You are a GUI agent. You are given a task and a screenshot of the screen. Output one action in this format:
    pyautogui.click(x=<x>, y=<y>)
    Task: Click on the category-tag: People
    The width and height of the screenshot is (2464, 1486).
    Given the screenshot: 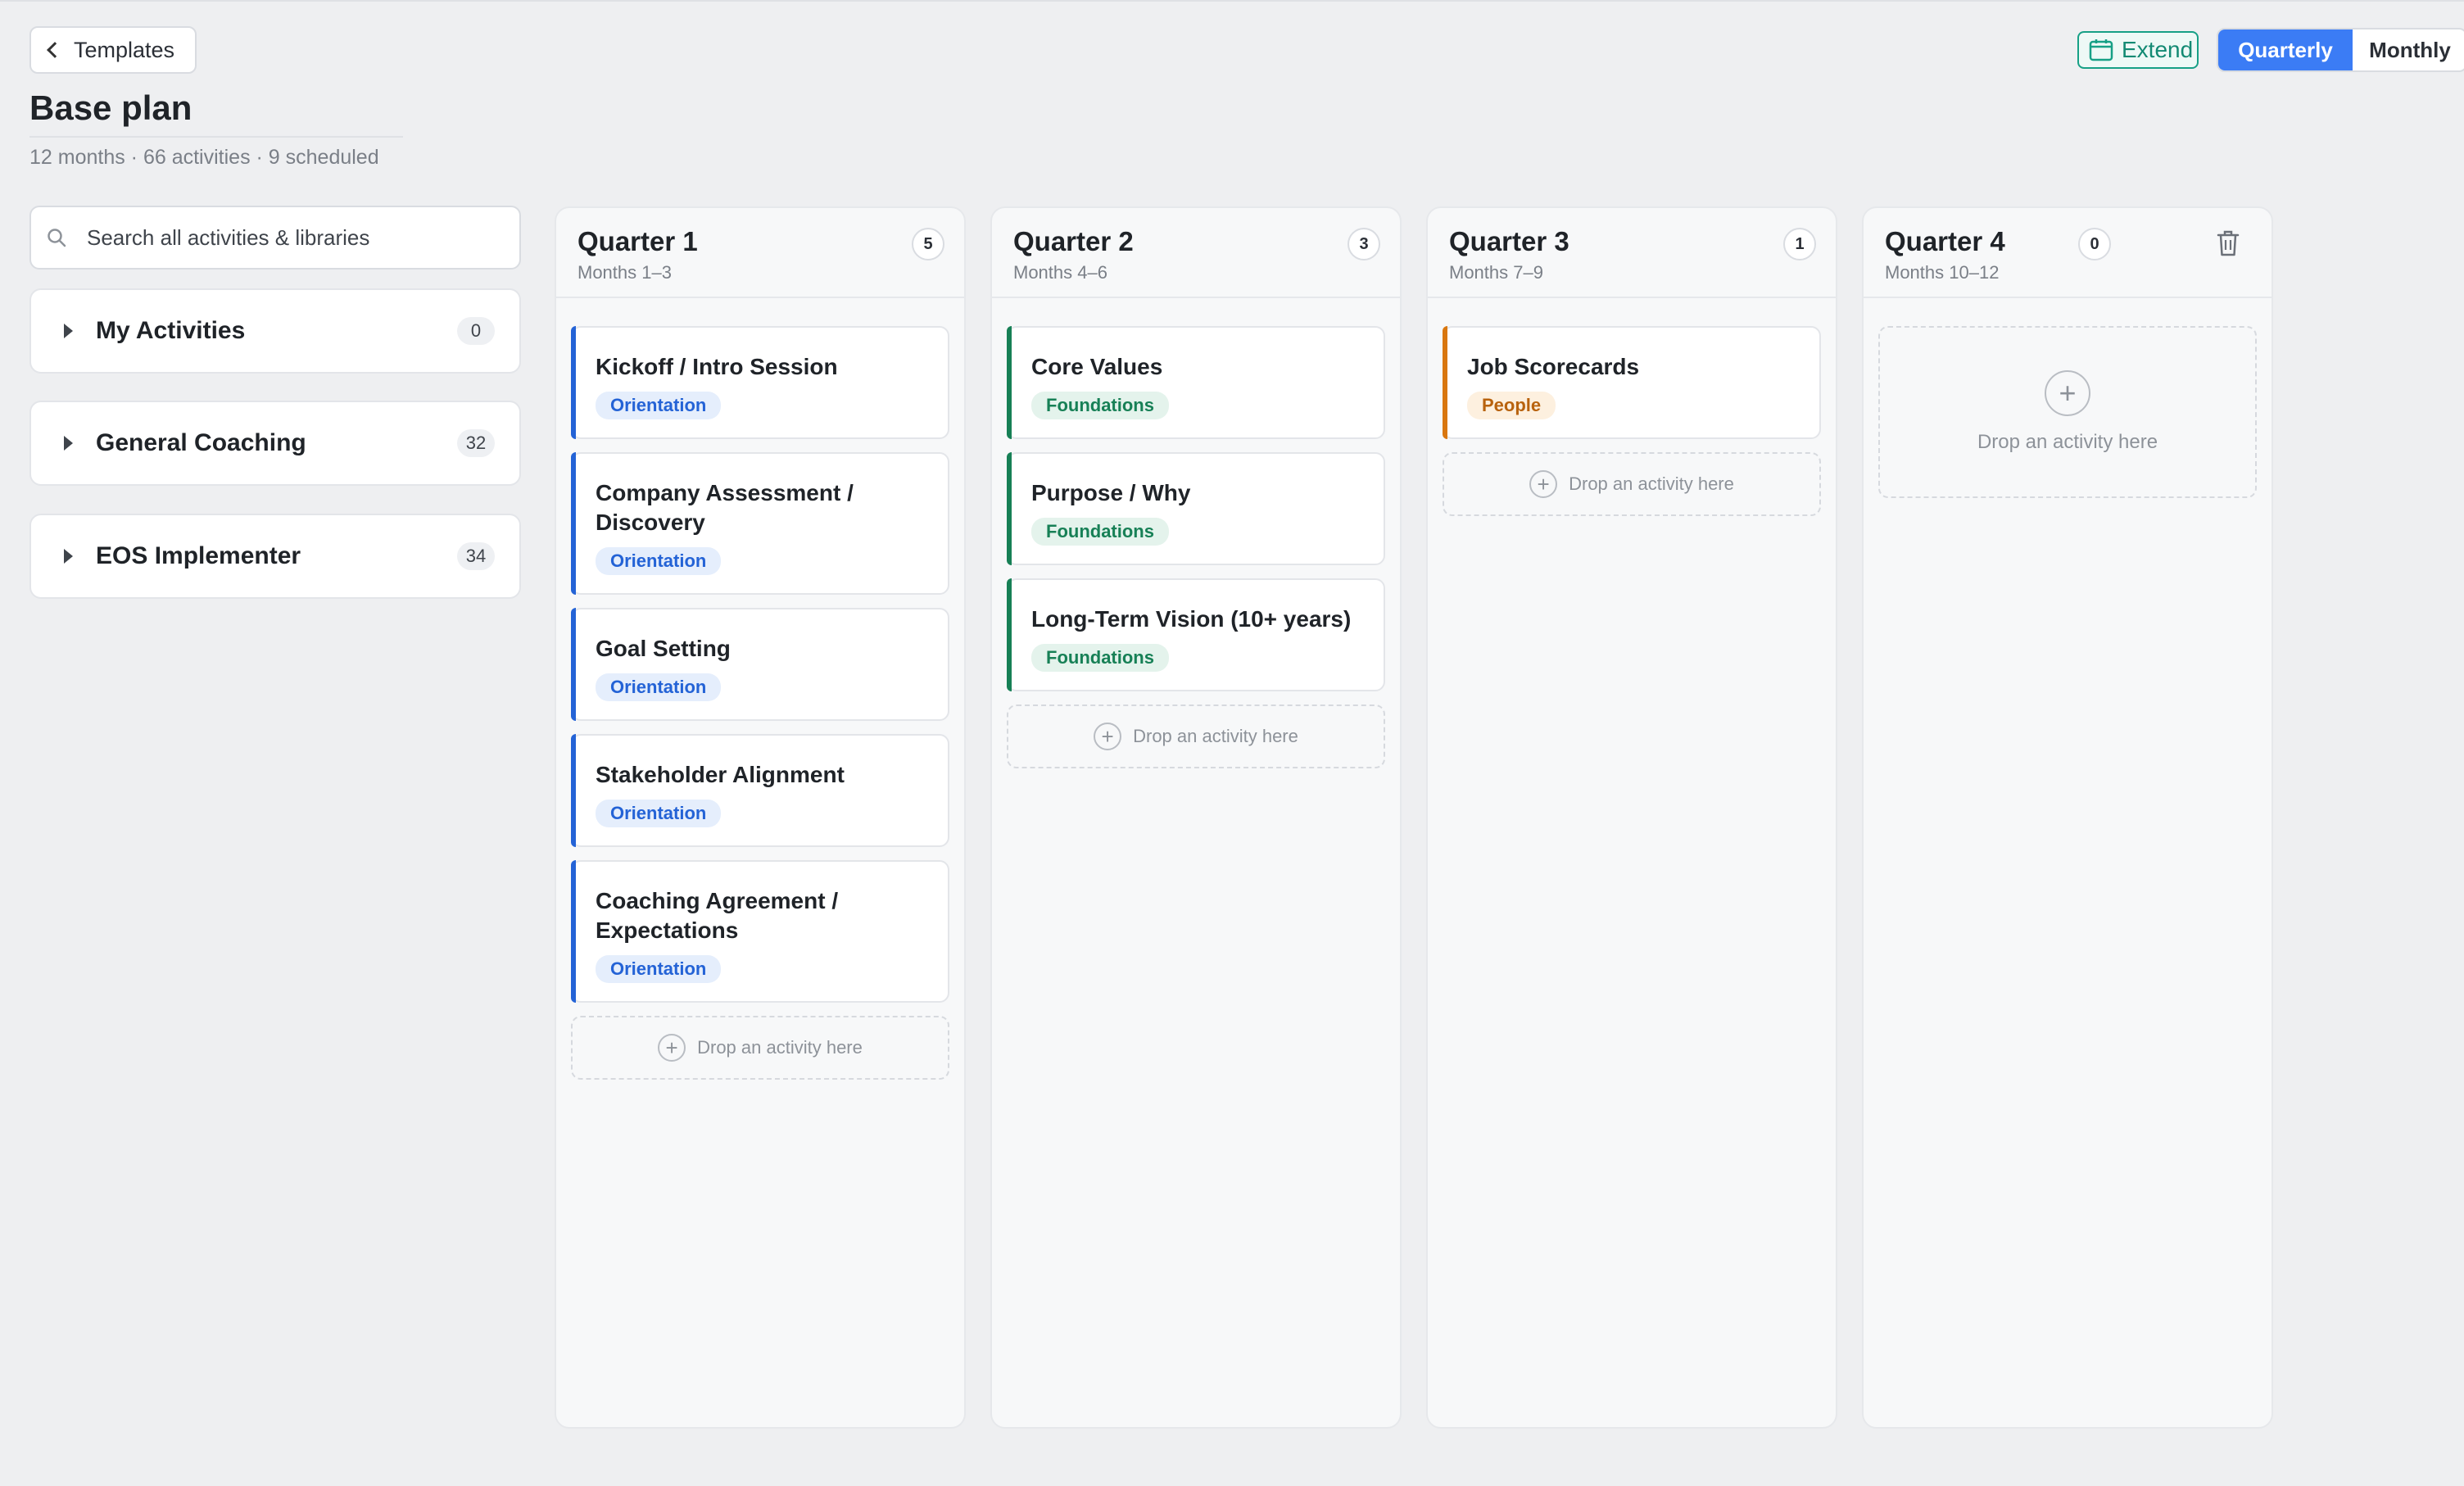 What is the action you would take?
    pyautogui.click(x=1511, y=405)
    